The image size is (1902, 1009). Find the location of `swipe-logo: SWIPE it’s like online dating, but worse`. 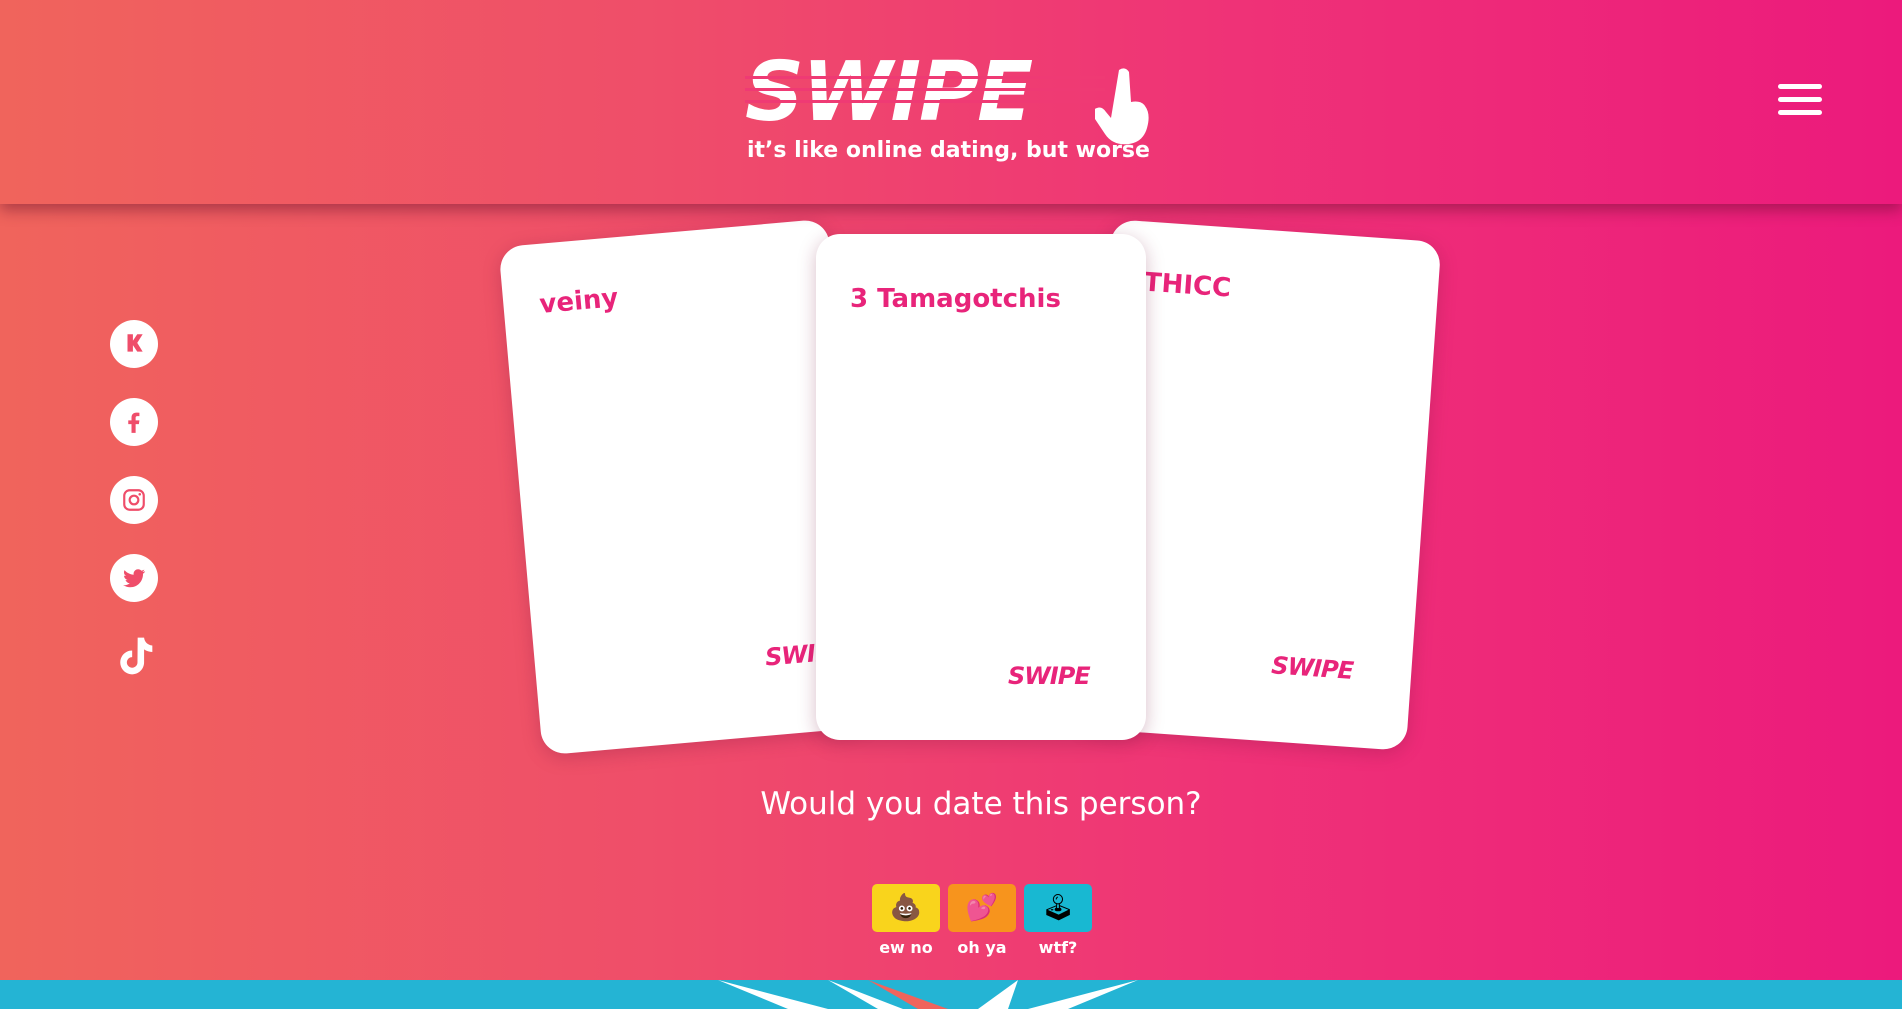

swipe-logo: SWIPE it’s like online dating, but worse is located at coordinates (947, 107).